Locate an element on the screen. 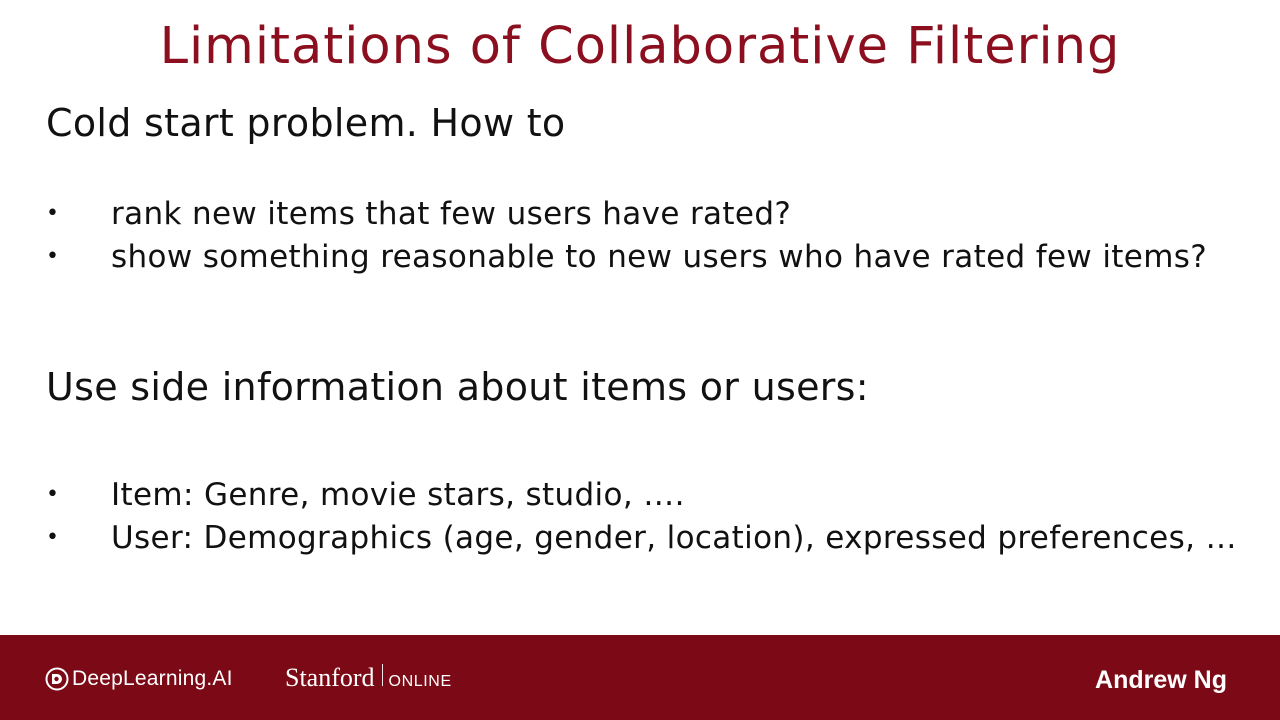  logo-divider is located at coordinates (382, 675).